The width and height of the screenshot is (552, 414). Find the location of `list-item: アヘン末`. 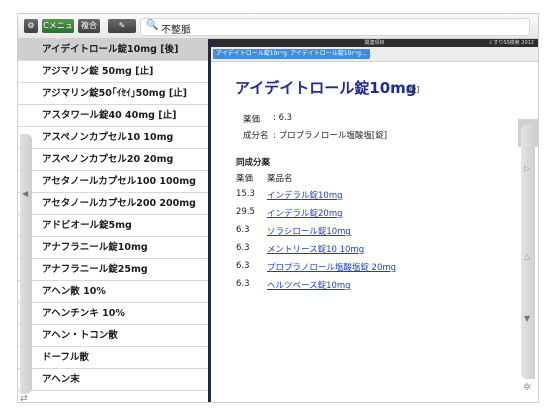

list-item: アヘン末 is located at coordinates (113, 380).